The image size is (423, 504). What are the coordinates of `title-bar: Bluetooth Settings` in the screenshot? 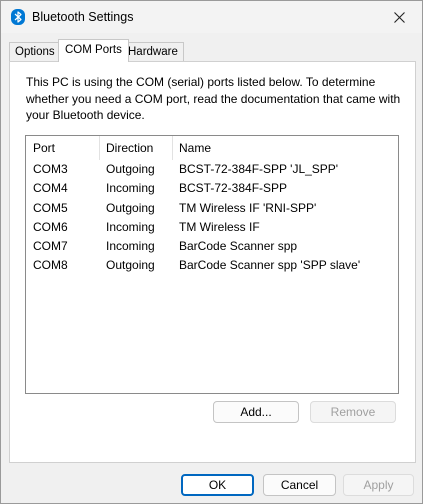 It's located at (211, 17).